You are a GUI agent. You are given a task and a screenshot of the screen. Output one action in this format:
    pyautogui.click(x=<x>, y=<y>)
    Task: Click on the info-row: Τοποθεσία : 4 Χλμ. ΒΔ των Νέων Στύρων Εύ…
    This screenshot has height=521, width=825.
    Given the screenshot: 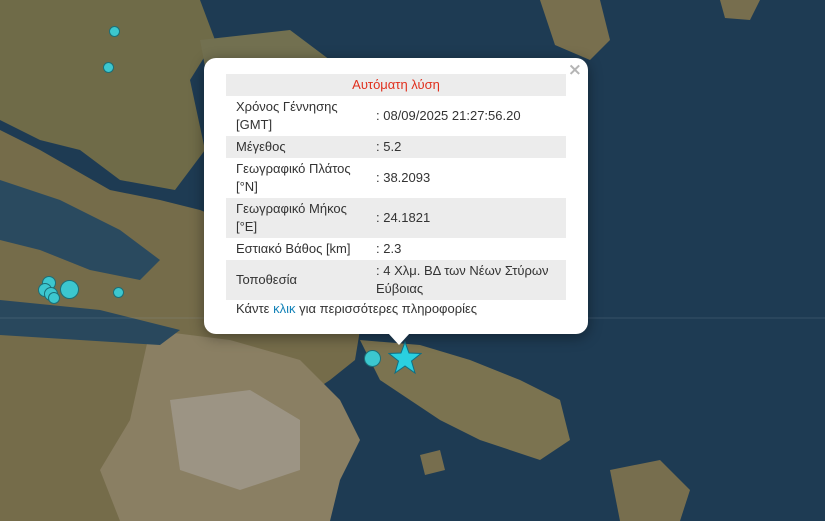 What is the action you would take?
    pyautogui.click(x=396, y=280)
    